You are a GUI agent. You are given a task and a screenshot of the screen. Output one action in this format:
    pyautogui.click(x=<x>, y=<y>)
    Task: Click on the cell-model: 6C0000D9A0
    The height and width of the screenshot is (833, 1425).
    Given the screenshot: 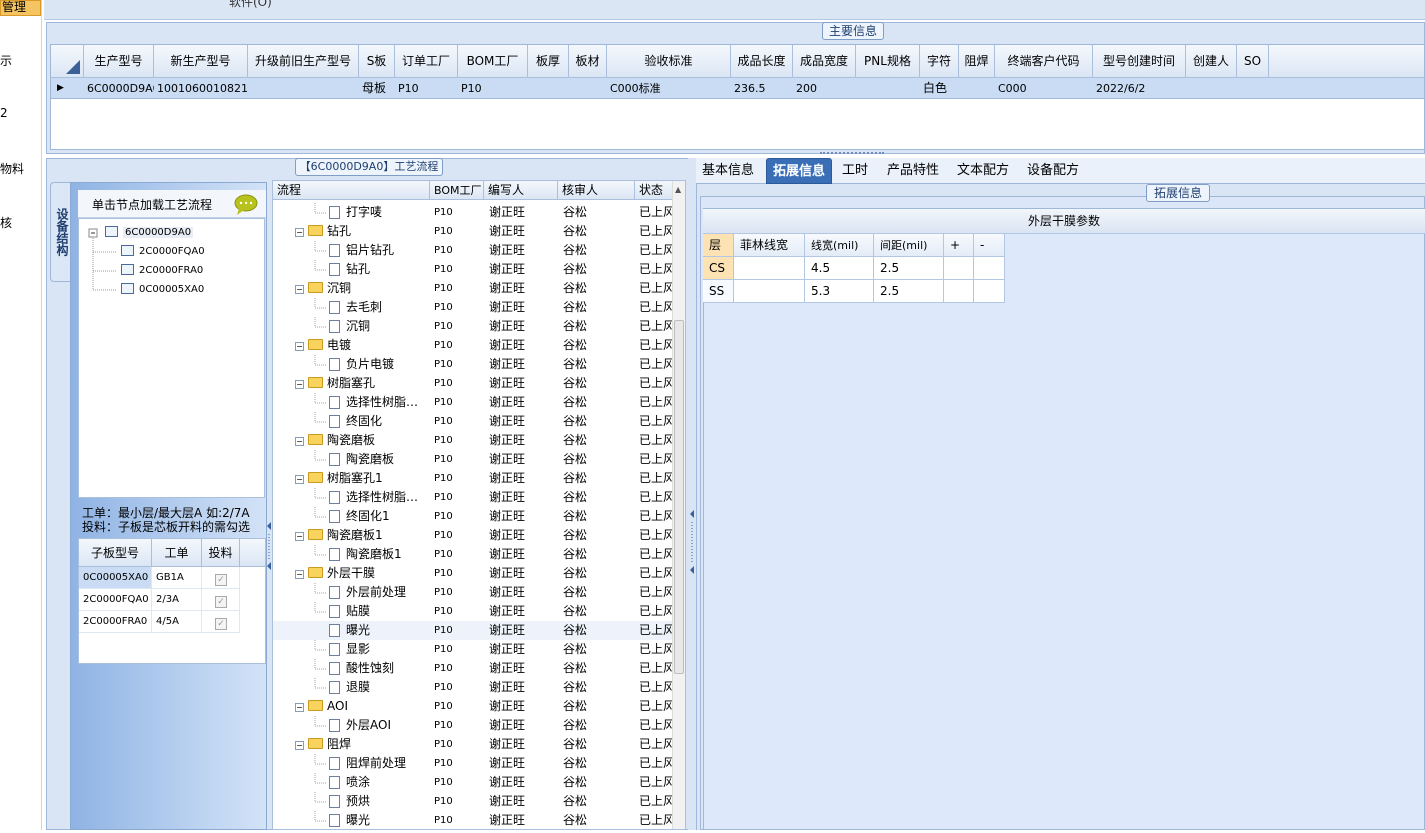 What is the action you would take?
    pyautogui.click(x=119, y=88)
    